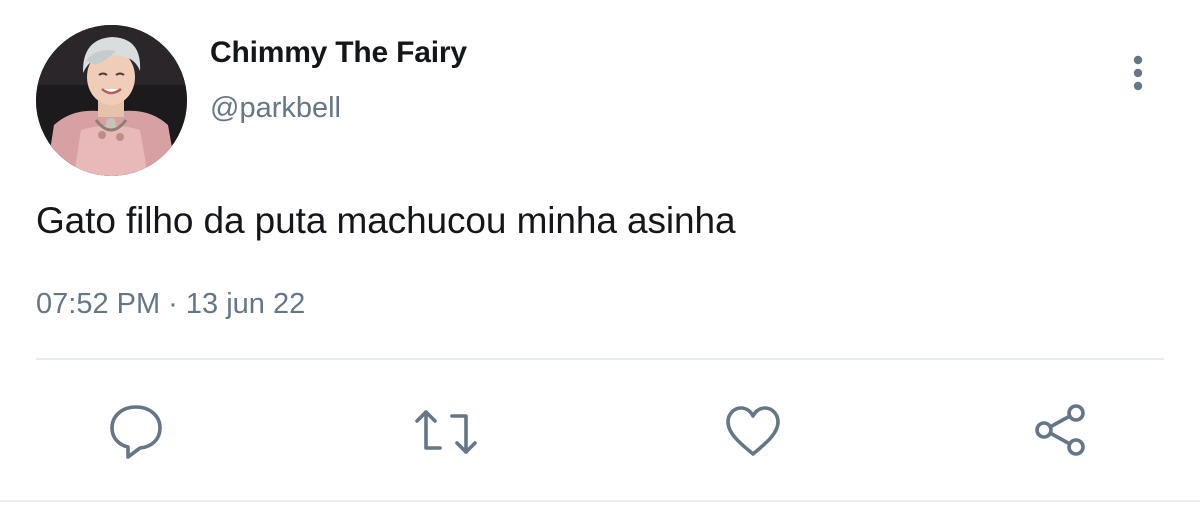  Describe the element at coordinates (600, 359) in the screenshot. I see `divider` at that location.